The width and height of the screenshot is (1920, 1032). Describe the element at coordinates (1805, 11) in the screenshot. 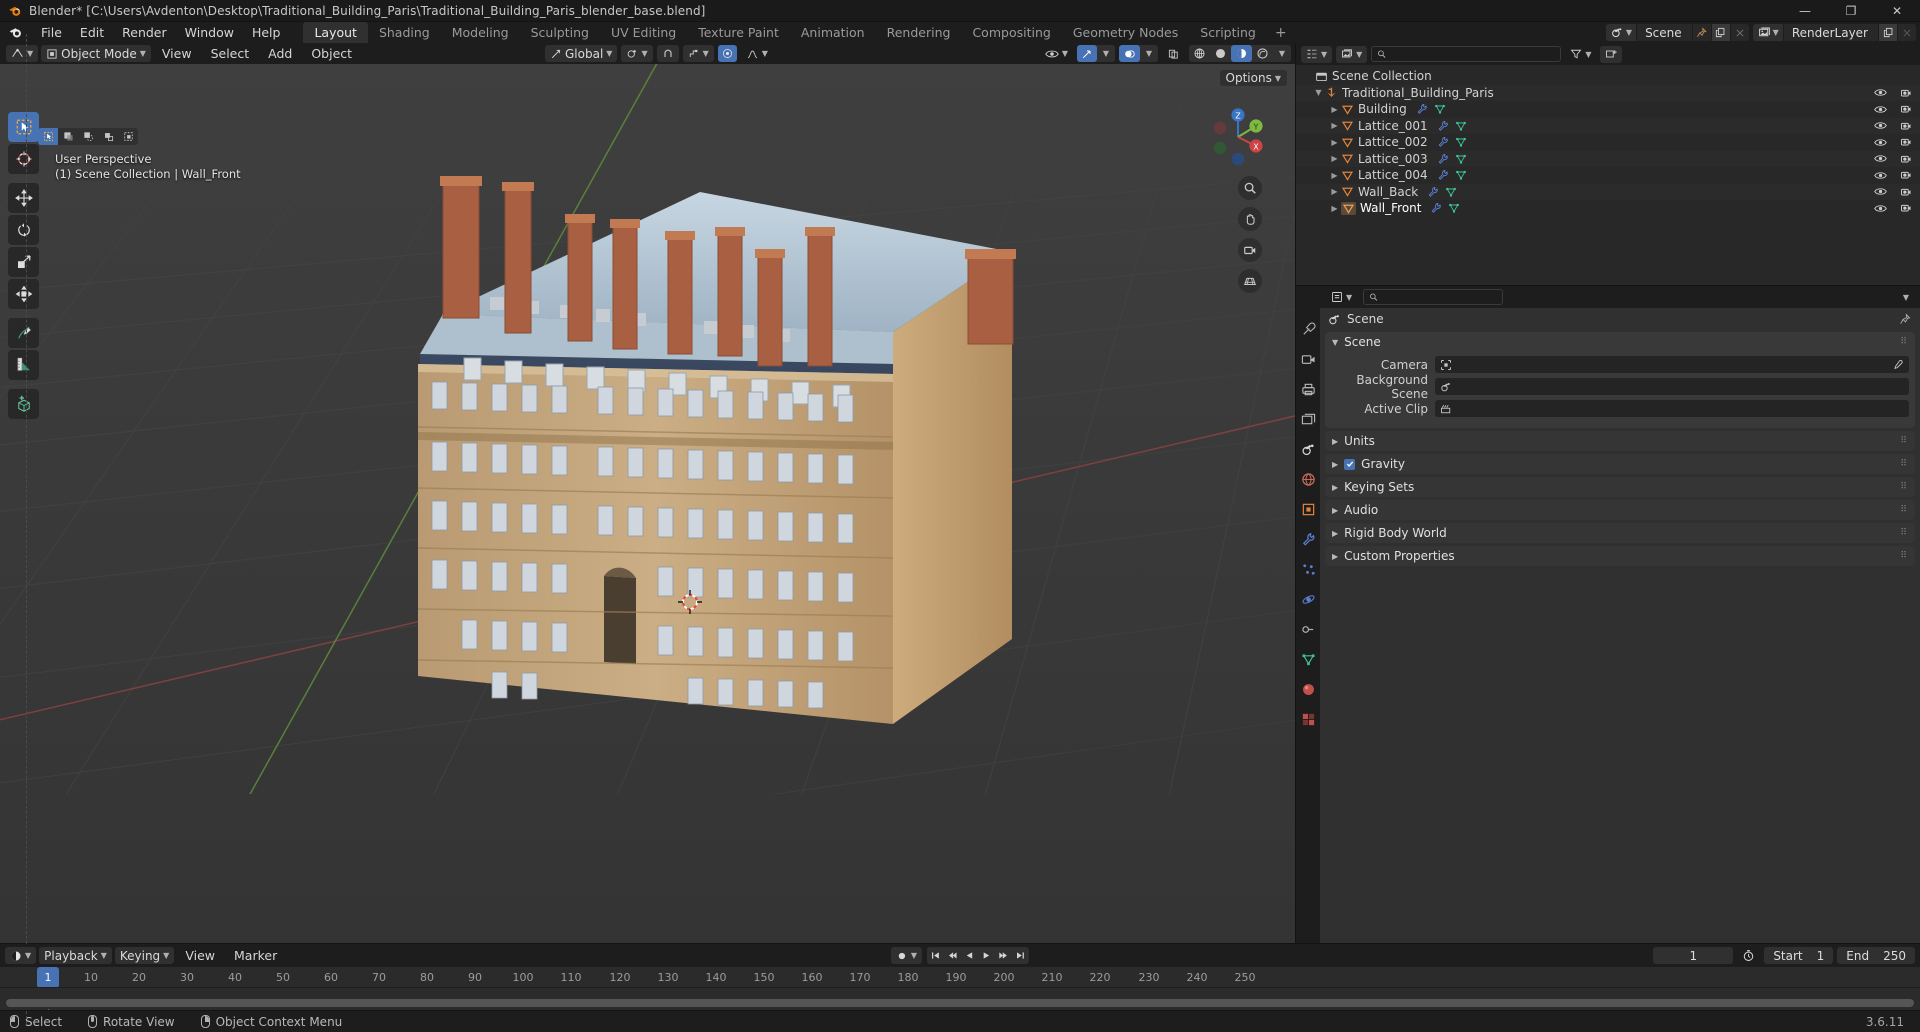

I see `minimize-button: —` at that location.